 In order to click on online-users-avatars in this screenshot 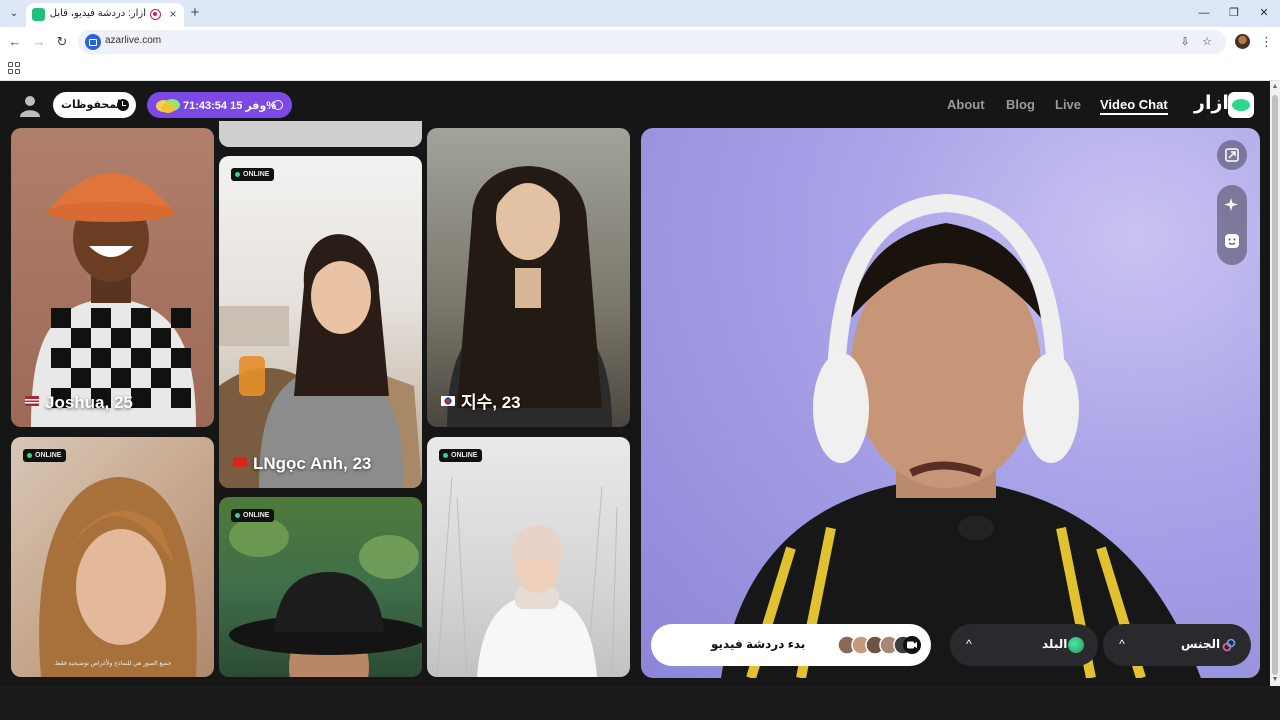, I will do `click(879, 645)`.